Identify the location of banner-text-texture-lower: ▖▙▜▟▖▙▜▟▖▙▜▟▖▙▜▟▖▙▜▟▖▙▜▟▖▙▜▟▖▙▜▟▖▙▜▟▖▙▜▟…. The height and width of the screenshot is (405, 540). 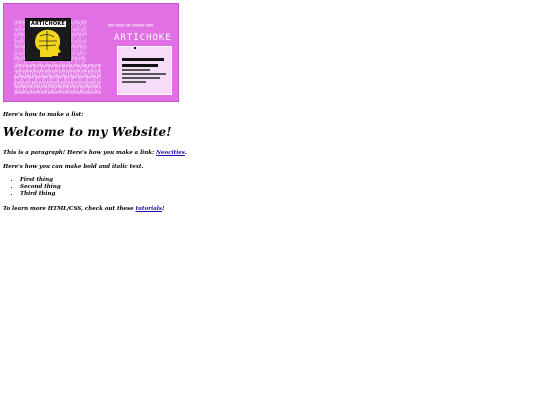
(57, 79).